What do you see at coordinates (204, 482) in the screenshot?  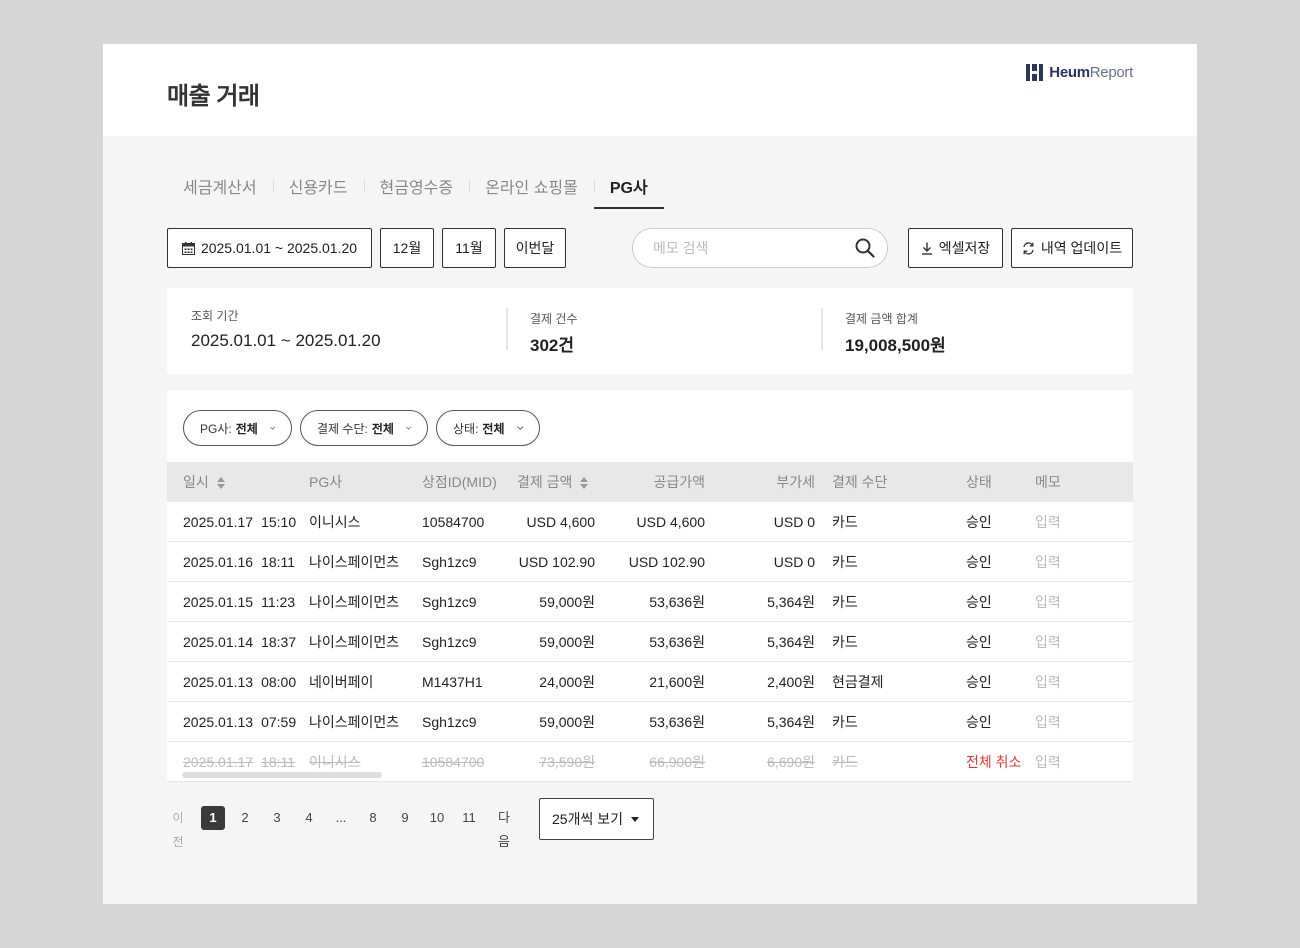 I see `th-datetime: 일시` at bounding box center [204, 482].